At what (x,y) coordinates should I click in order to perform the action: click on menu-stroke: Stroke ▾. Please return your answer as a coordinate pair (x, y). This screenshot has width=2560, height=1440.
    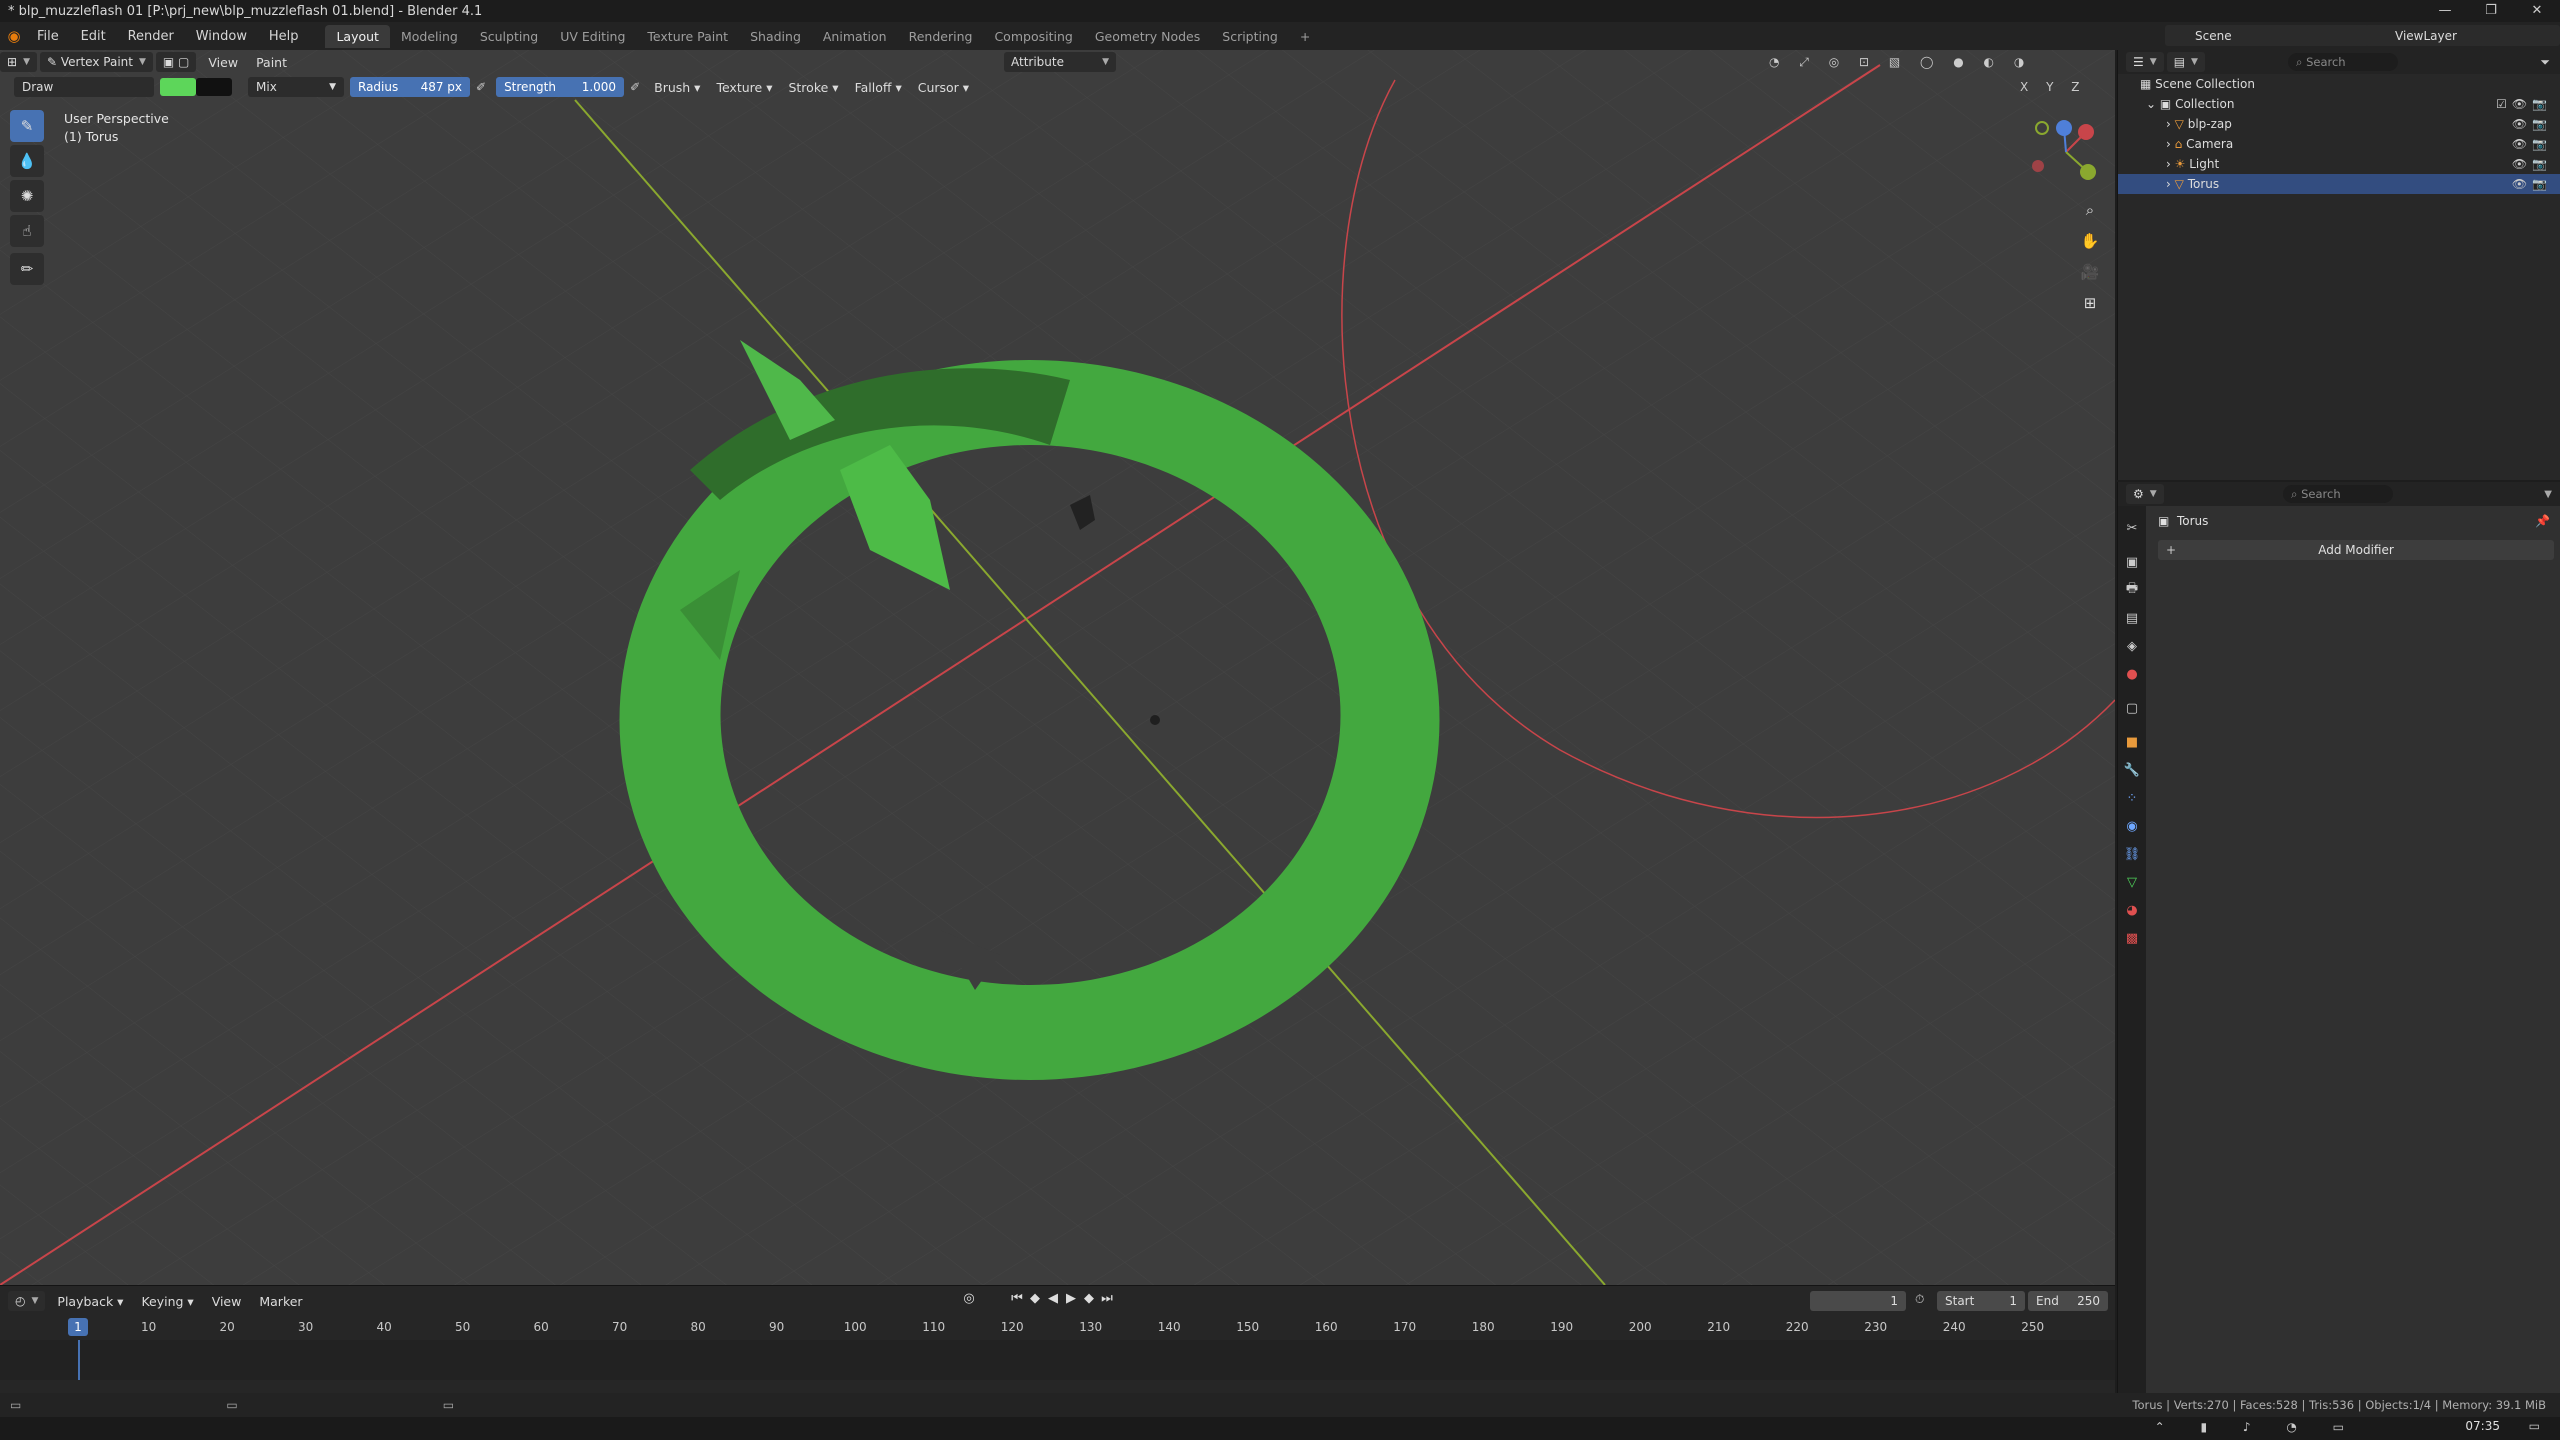
    Looking at the image, I should click on (813, 87).